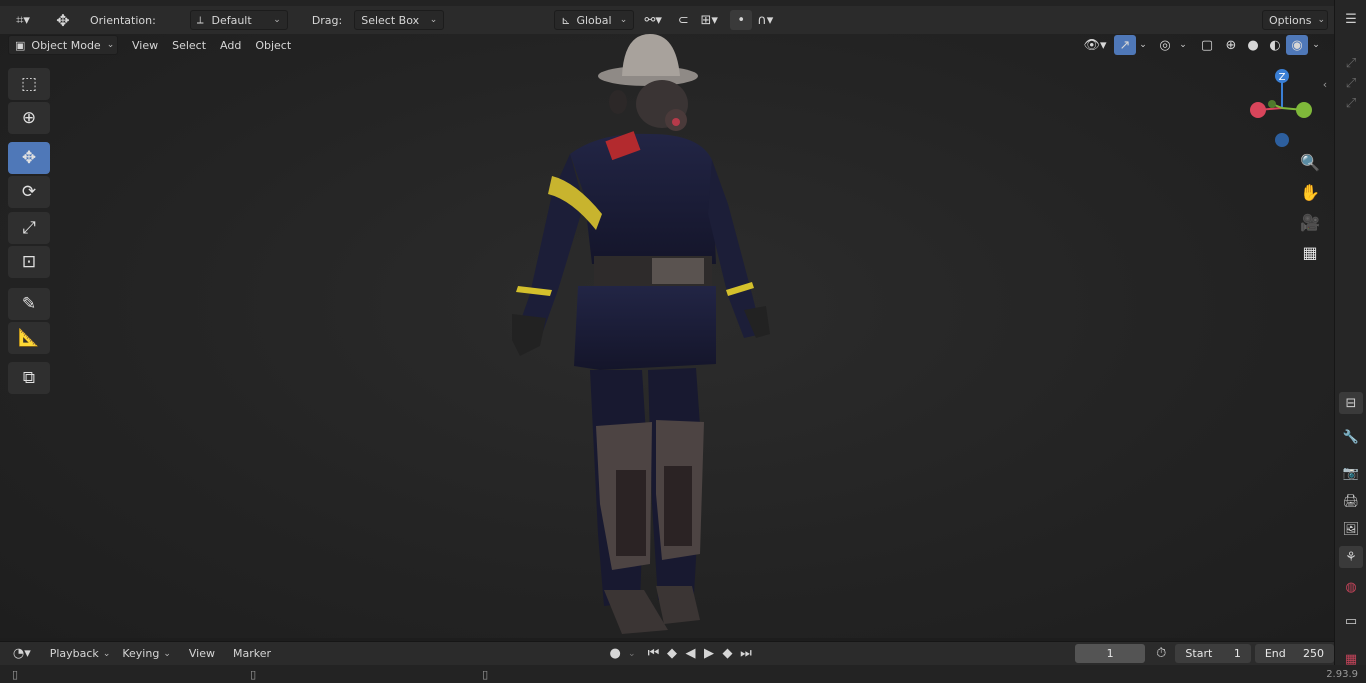 This screenshot has height=683, width=1366. Describe the element at coordinates (1165, 45) in the screenshot. I see `overlays-icon: ◎` at that location.